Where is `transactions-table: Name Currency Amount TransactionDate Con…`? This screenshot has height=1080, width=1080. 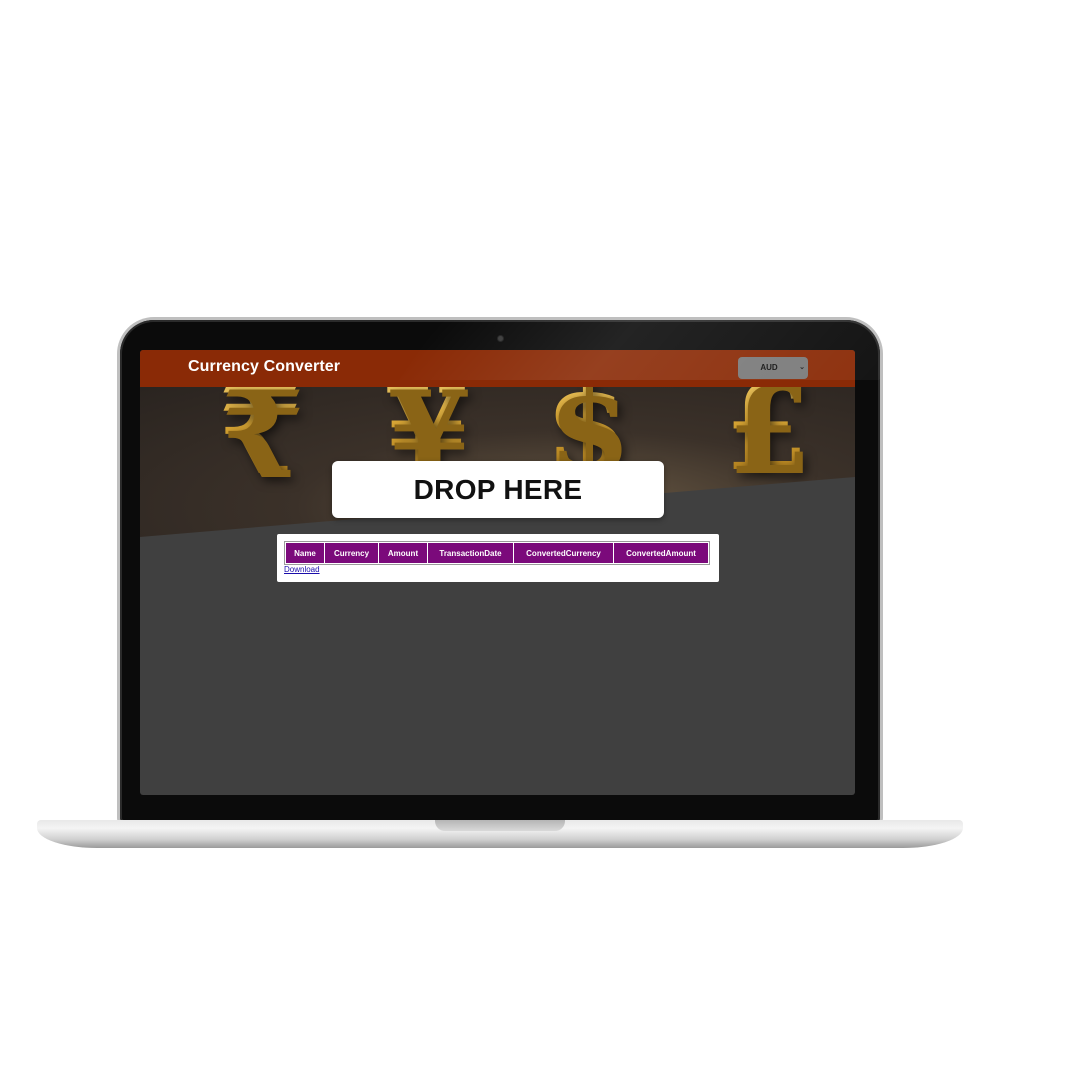 transactions-table: Name Currency Amount TransactionDate Con… is located at coordinates (497, 553).